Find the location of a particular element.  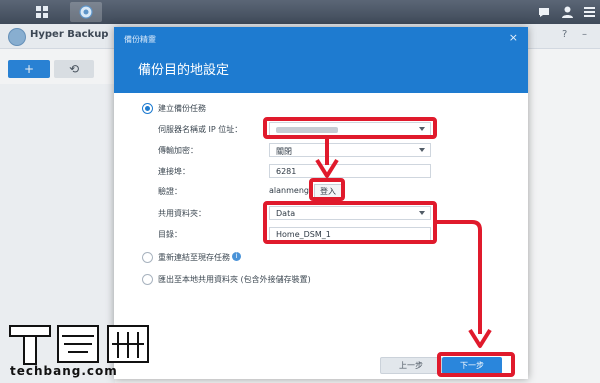

arrow-to-next-button is located at coordinates (464, 284).